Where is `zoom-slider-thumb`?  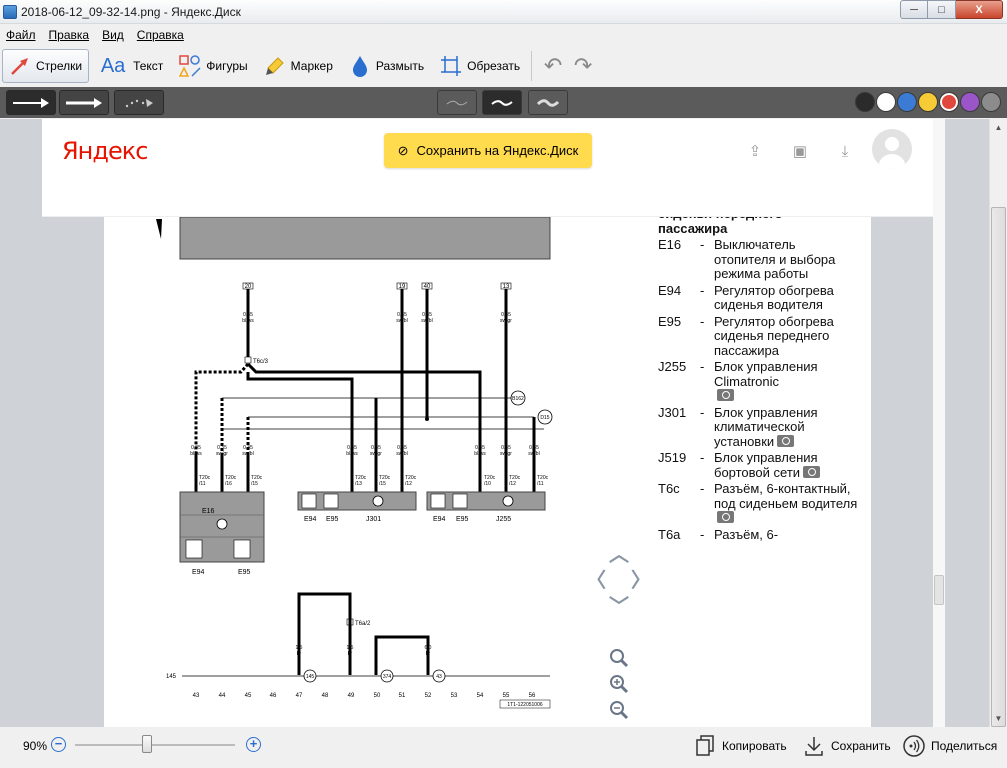 zoom-slider-thumb is located at coordinates (147, 744).